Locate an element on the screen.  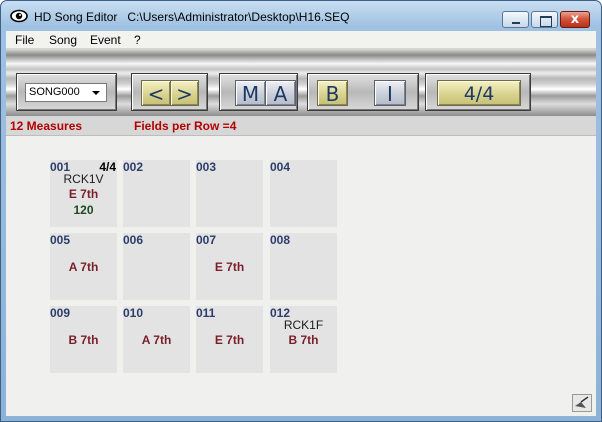
time-signature-button: 4/4 is located at coordinates (479, 93).